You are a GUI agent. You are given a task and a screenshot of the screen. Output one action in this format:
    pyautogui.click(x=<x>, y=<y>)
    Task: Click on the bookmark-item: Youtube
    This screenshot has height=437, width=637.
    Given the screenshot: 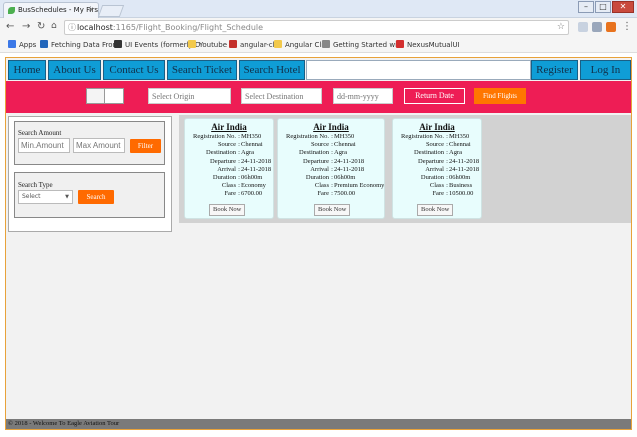 What is the action you would take?
    pyautogui.click(x=207, y=45)
    